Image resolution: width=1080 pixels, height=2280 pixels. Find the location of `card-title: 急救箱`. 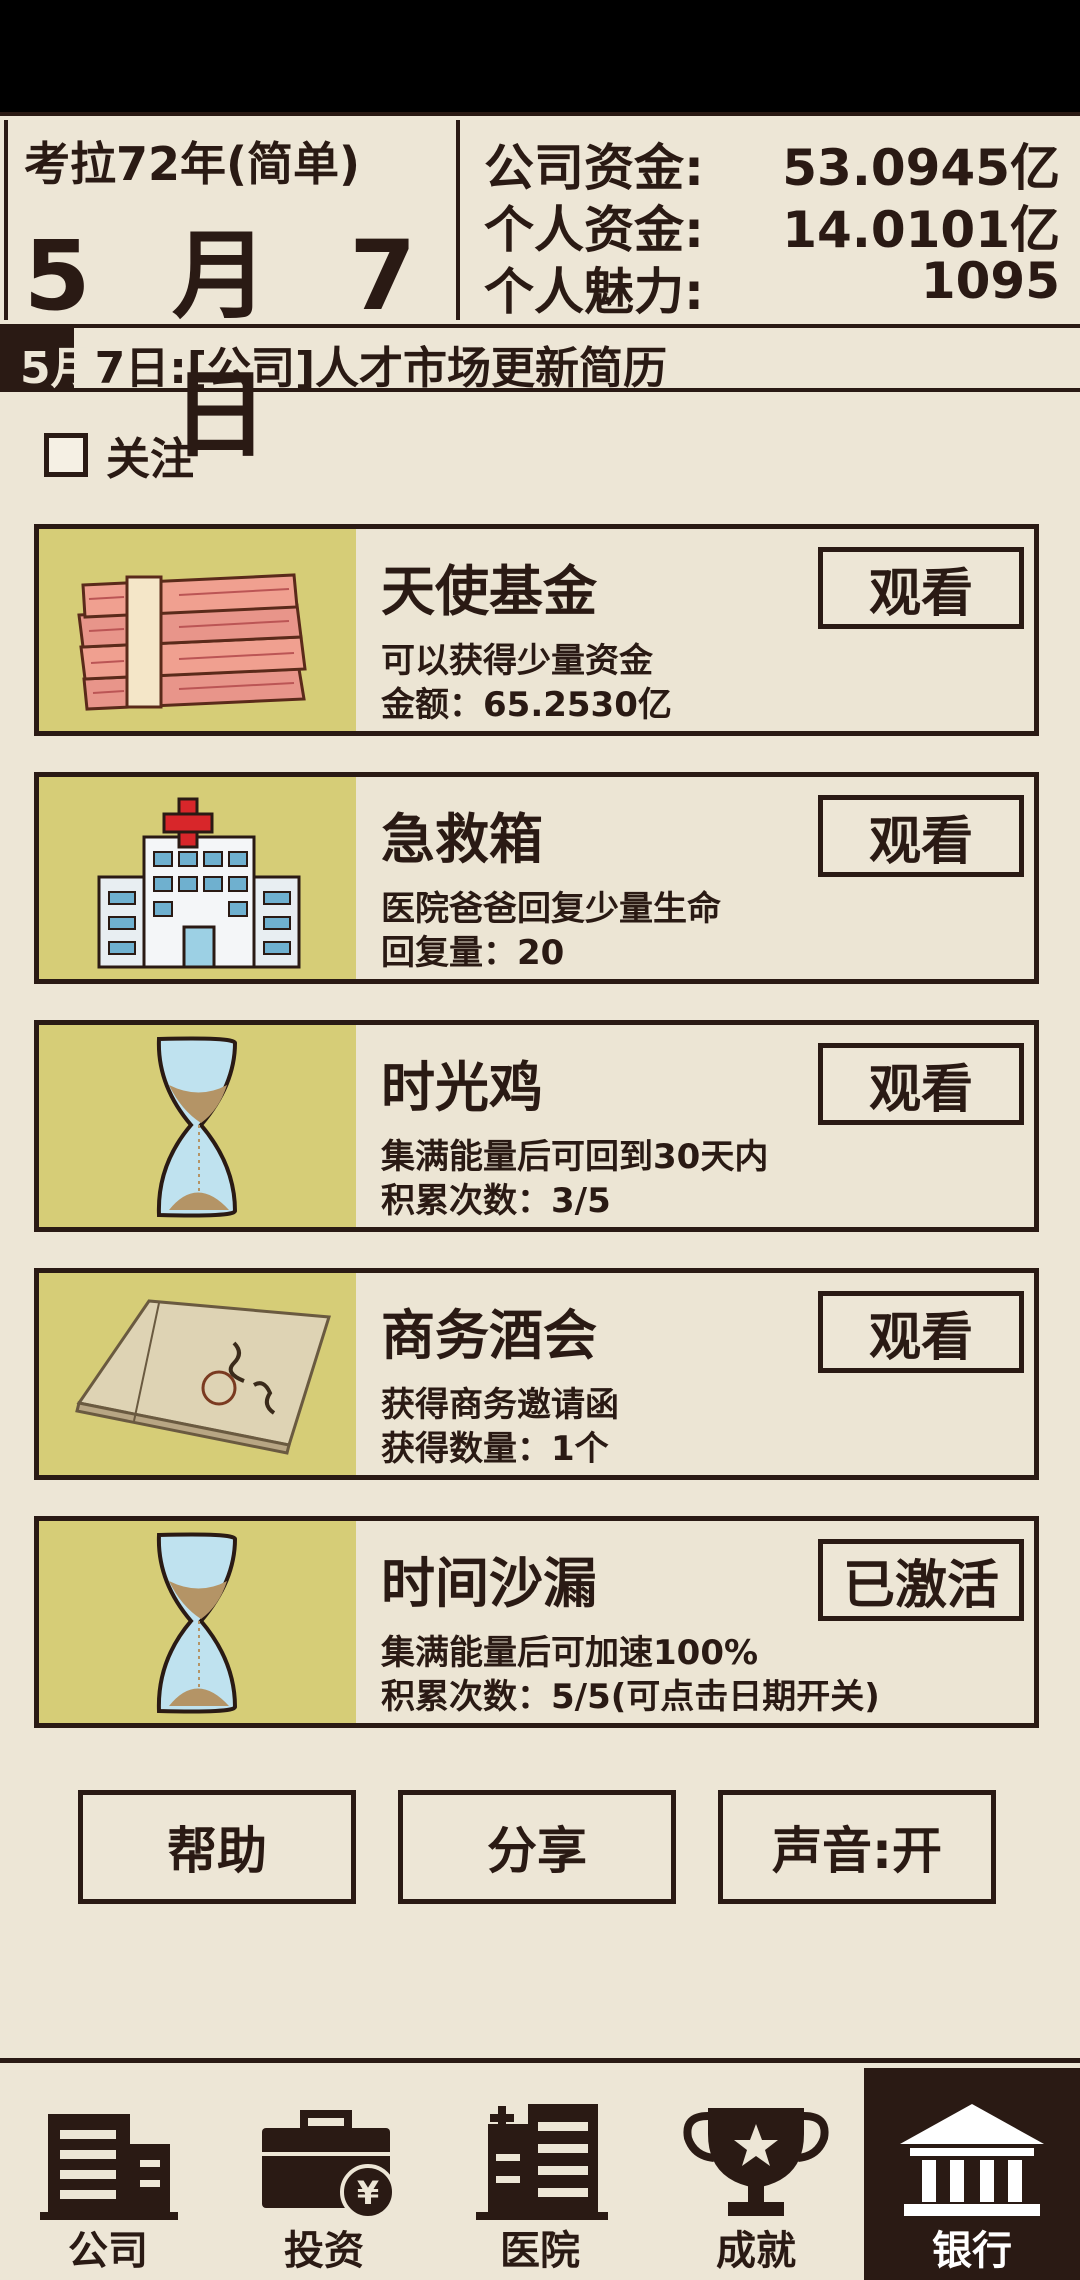

card-title: 急救箱 is located at coordinates (462, 839).